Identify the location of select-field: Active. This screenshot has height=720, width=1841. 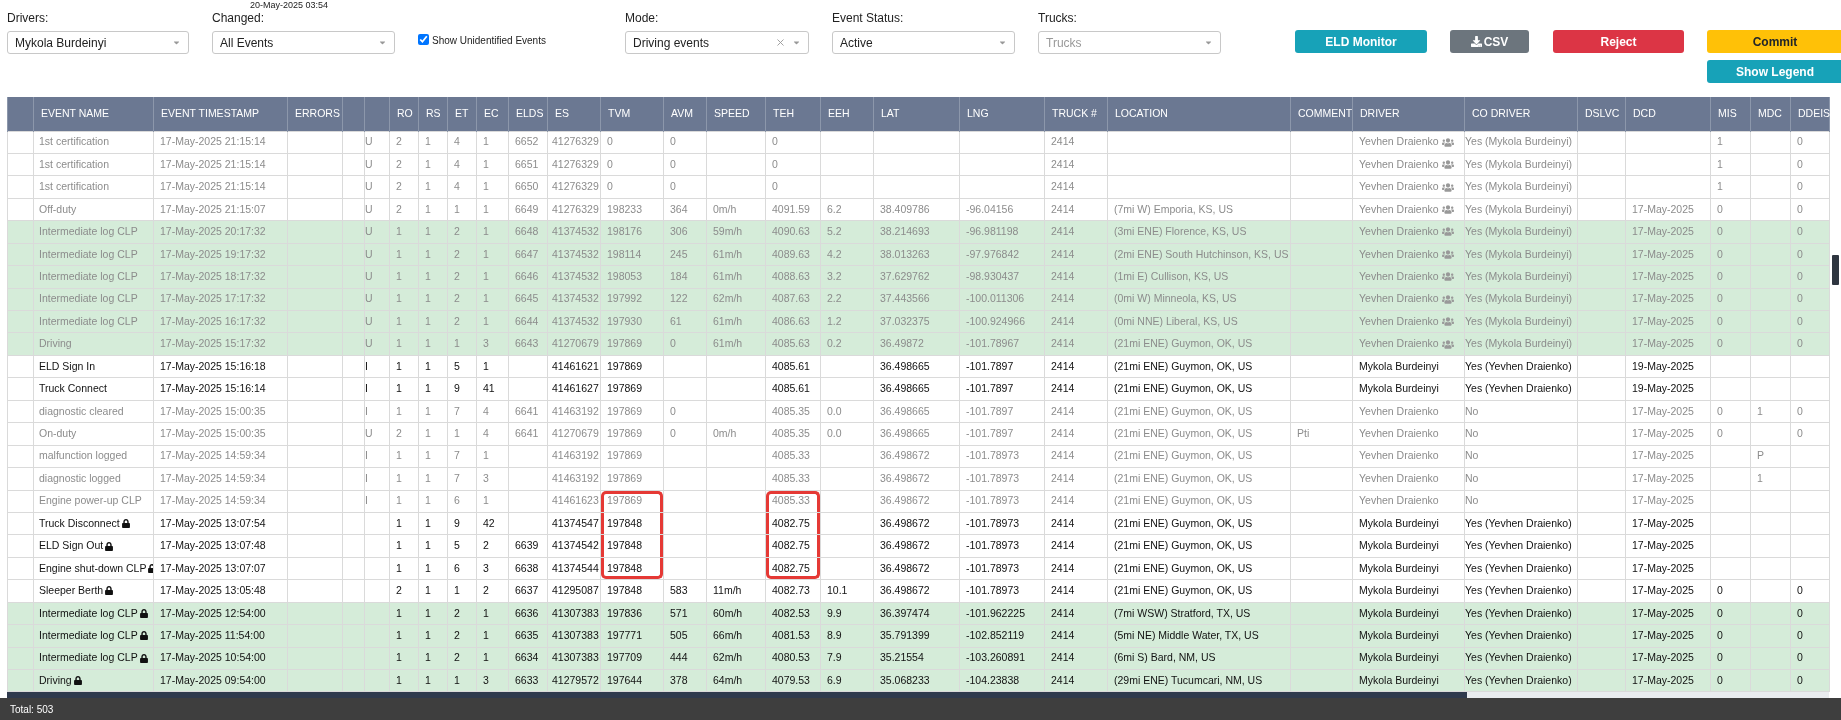
(923, 42).